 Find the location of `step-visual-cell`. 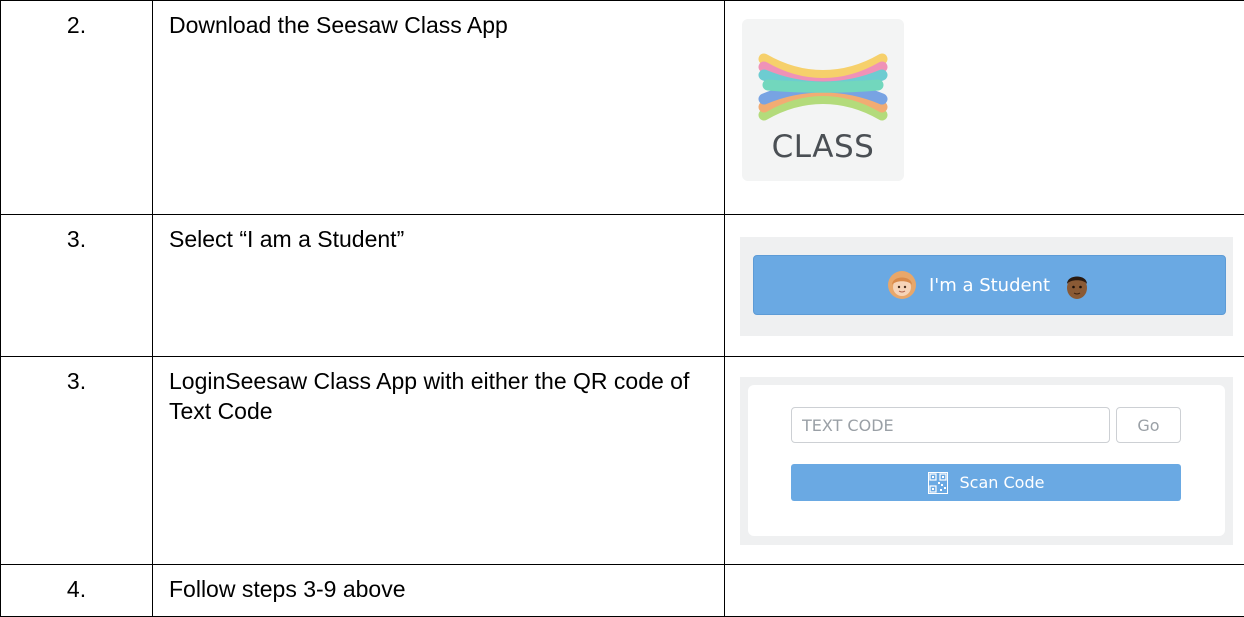

step-visual-cell is located at coordinates (984, 591).